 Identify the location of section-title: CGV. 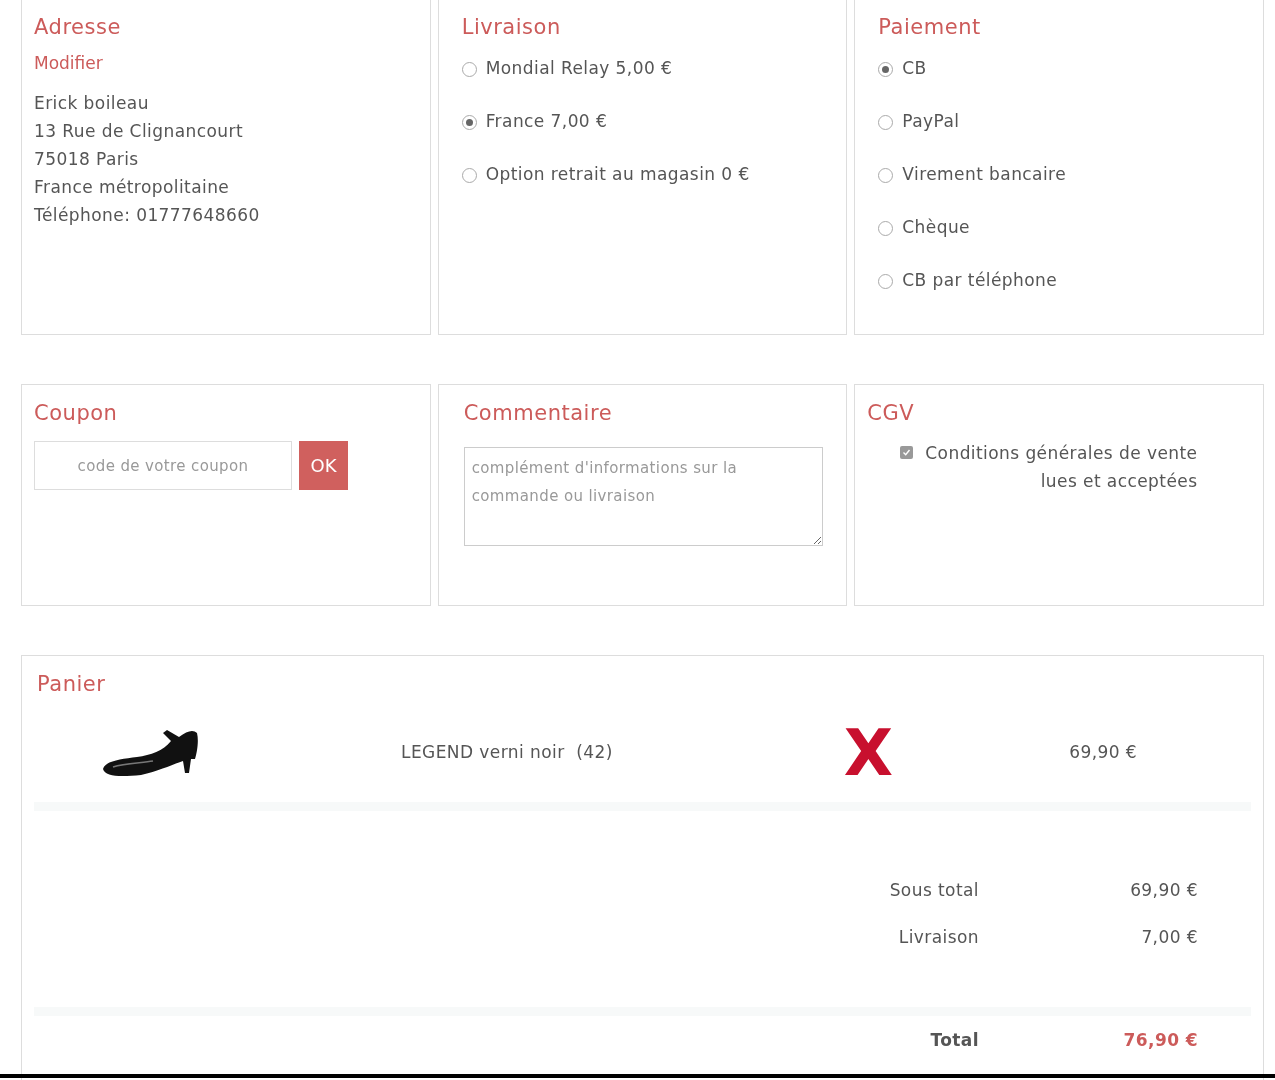
(891, 413).